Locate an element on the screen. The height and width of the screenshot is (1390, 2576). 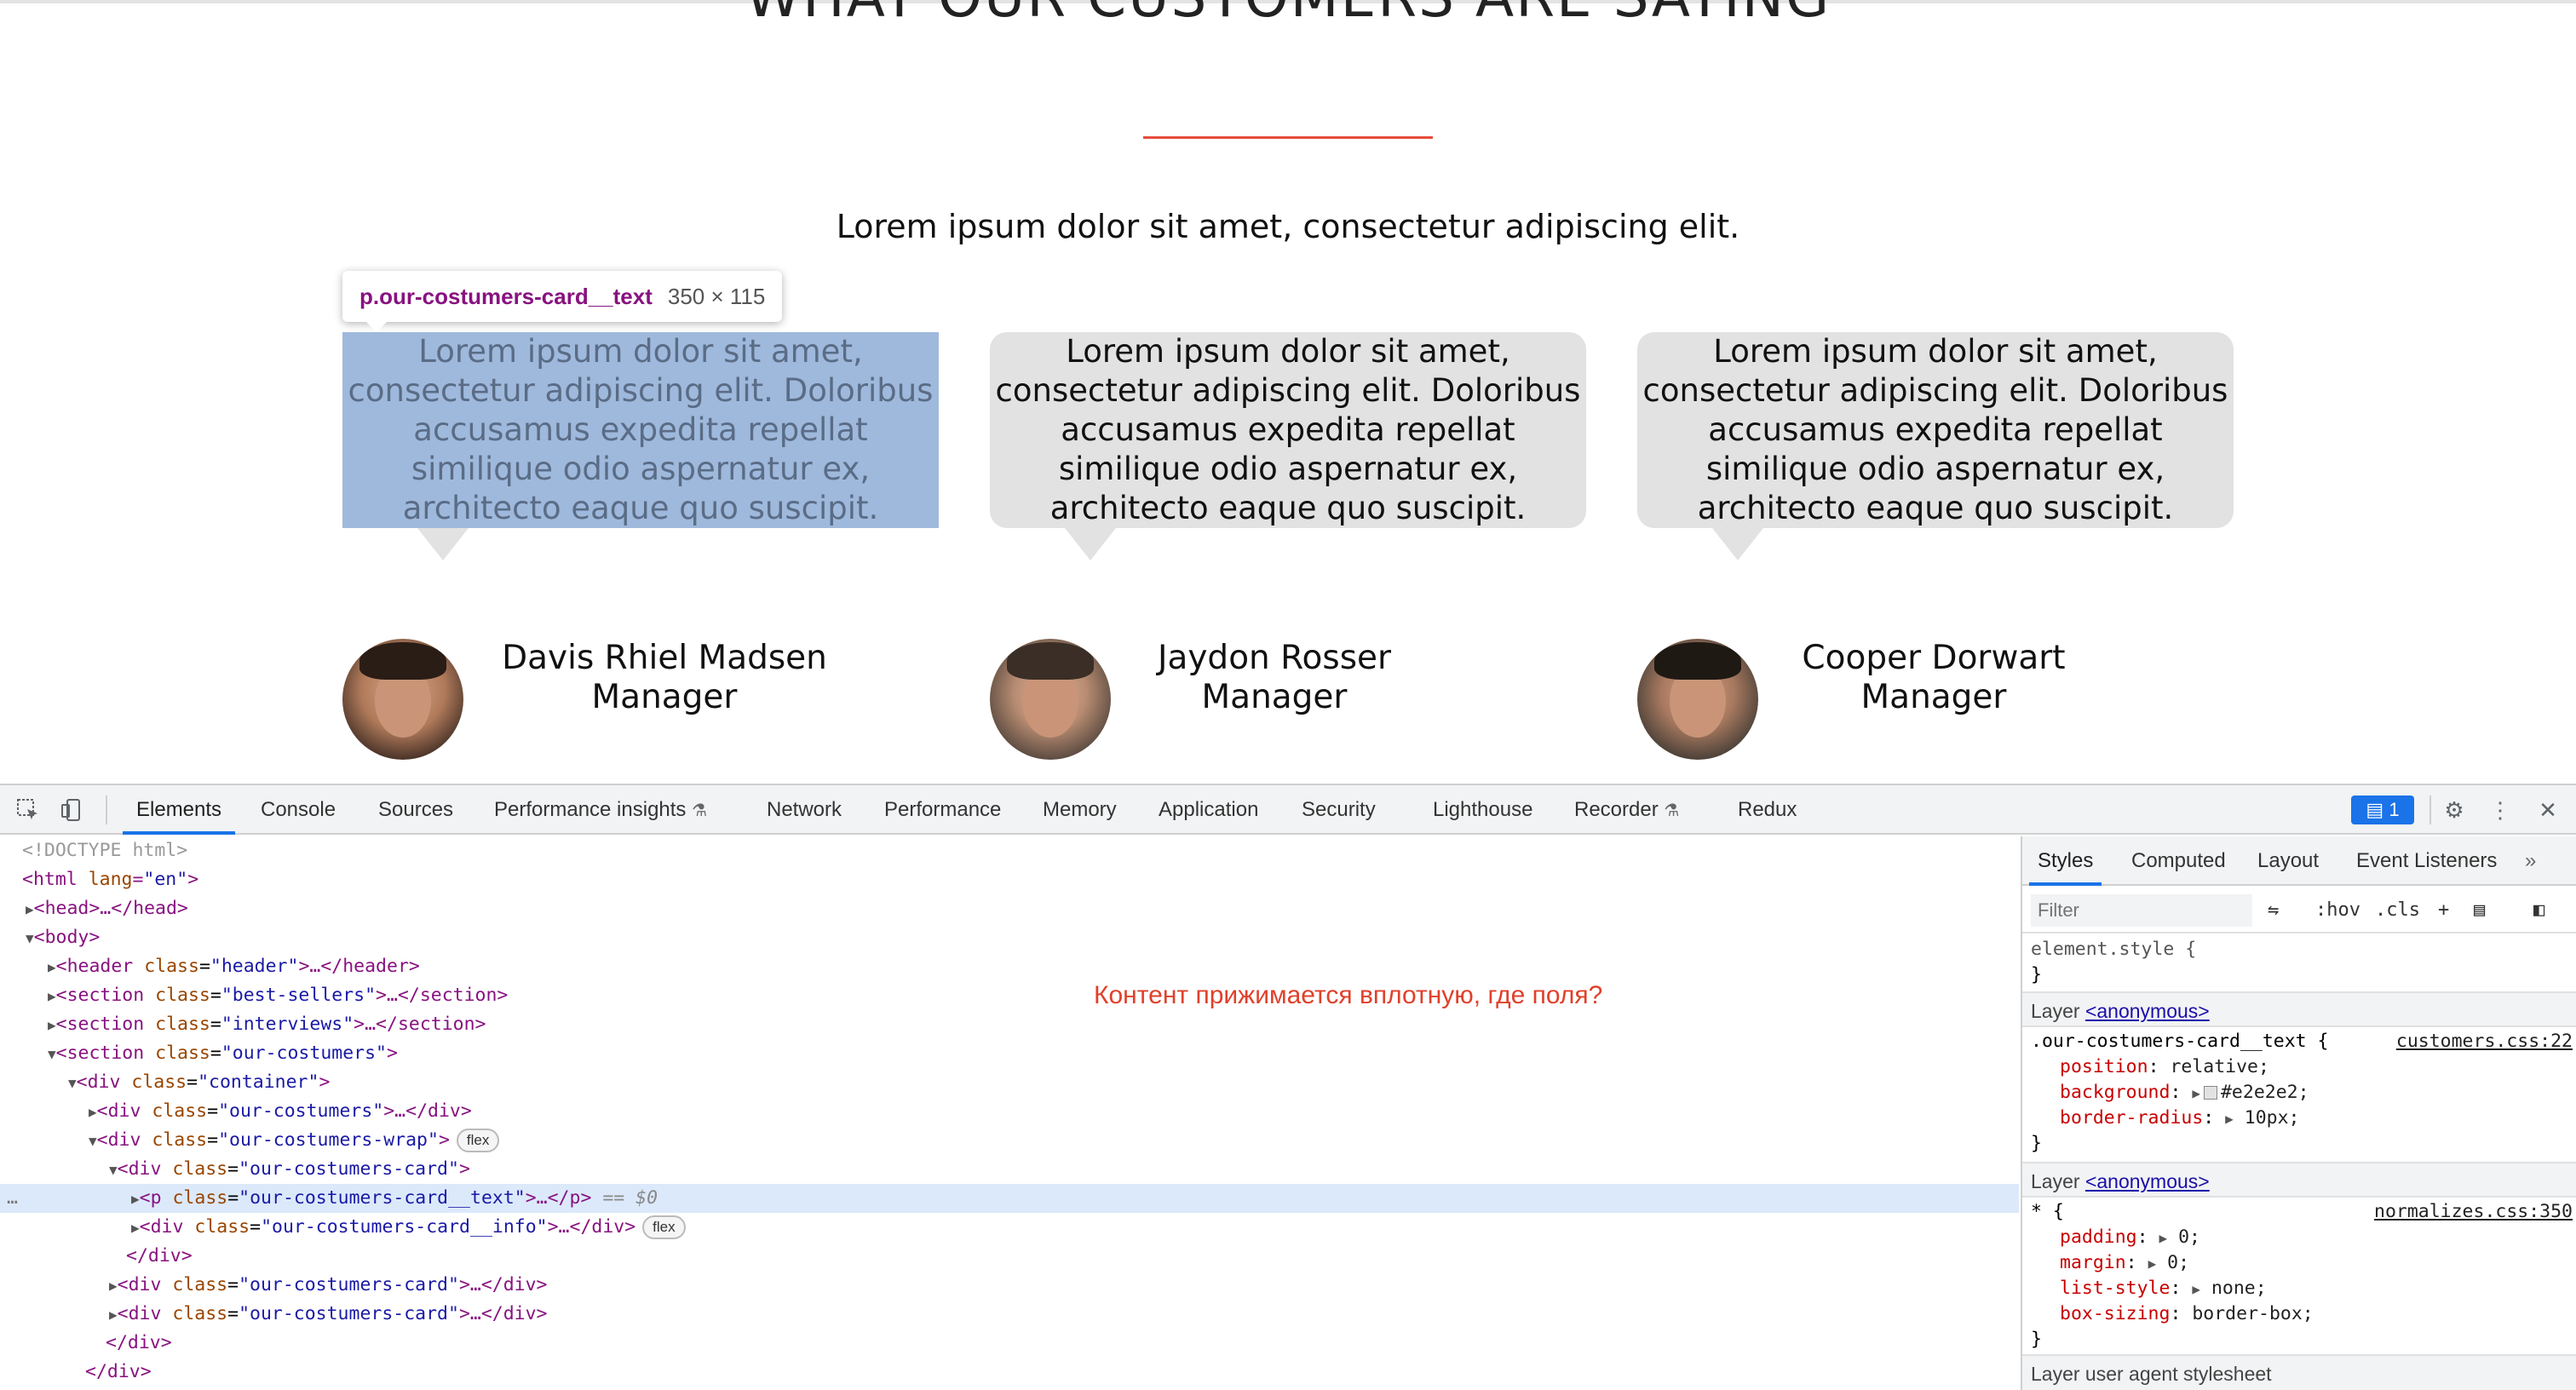
settings-gear-icon: ⚙ is located at coordinates (2454, 810).